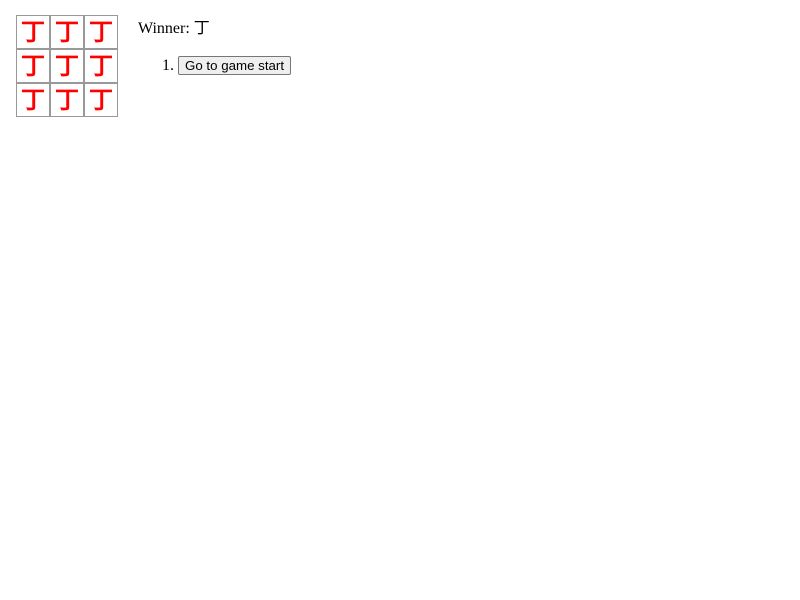  Describe the element at coordinates (101, 32) in the screenshot. I see `board-square-3: 丁` at that location.